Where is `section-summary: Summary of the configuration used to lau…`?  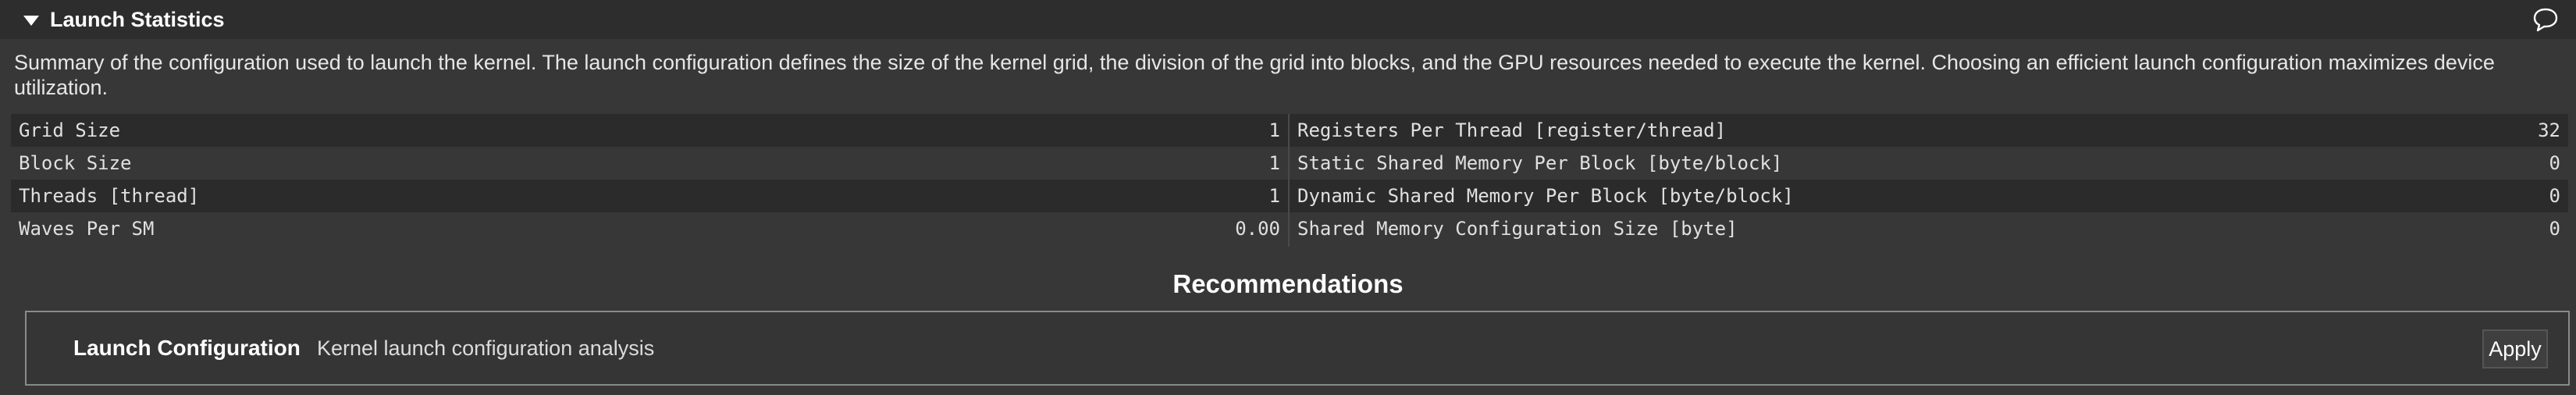
section-summary: Summary of the configuration used to lau… is located at coordinates (1254, 75).